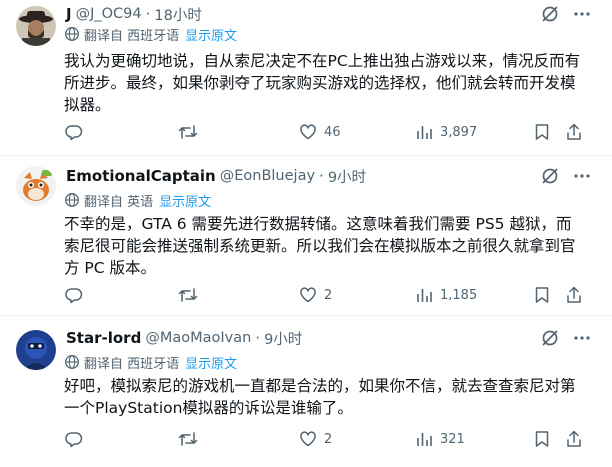 The width and height of the screenshot is (612, 467). What do you see at coordinates (177, 14) in the screenshot?
I see `timestamp: 18小时` at bounding box center [177, 14].